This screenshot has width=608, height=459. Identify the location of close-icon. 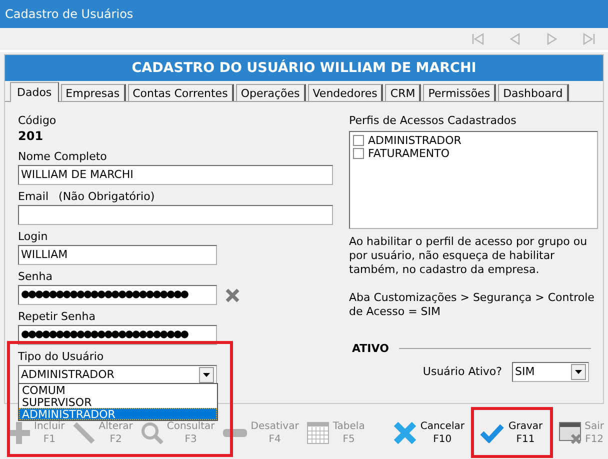
(405, 433).